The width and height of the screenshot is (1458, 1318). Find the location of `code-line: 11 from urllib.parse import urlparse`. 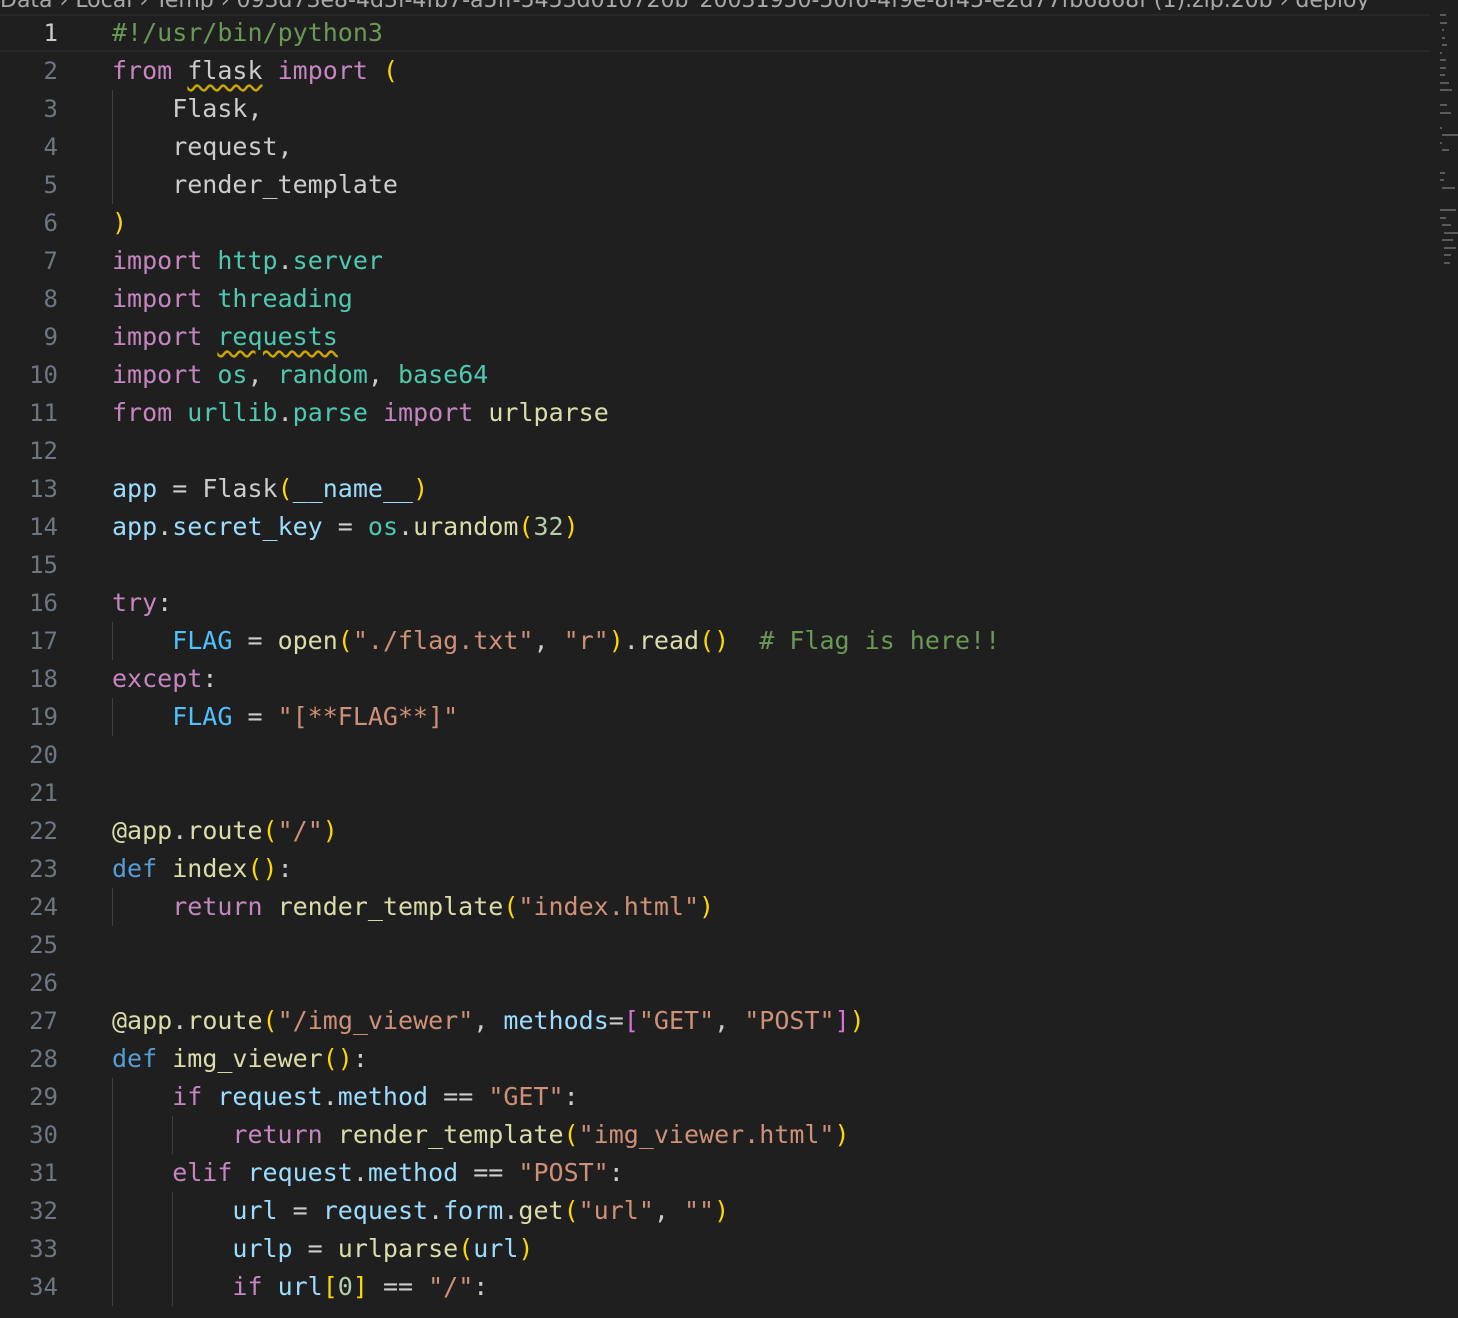

code-line: 11 from urllib.parse import urlparse is located at coordinates (715, 413).